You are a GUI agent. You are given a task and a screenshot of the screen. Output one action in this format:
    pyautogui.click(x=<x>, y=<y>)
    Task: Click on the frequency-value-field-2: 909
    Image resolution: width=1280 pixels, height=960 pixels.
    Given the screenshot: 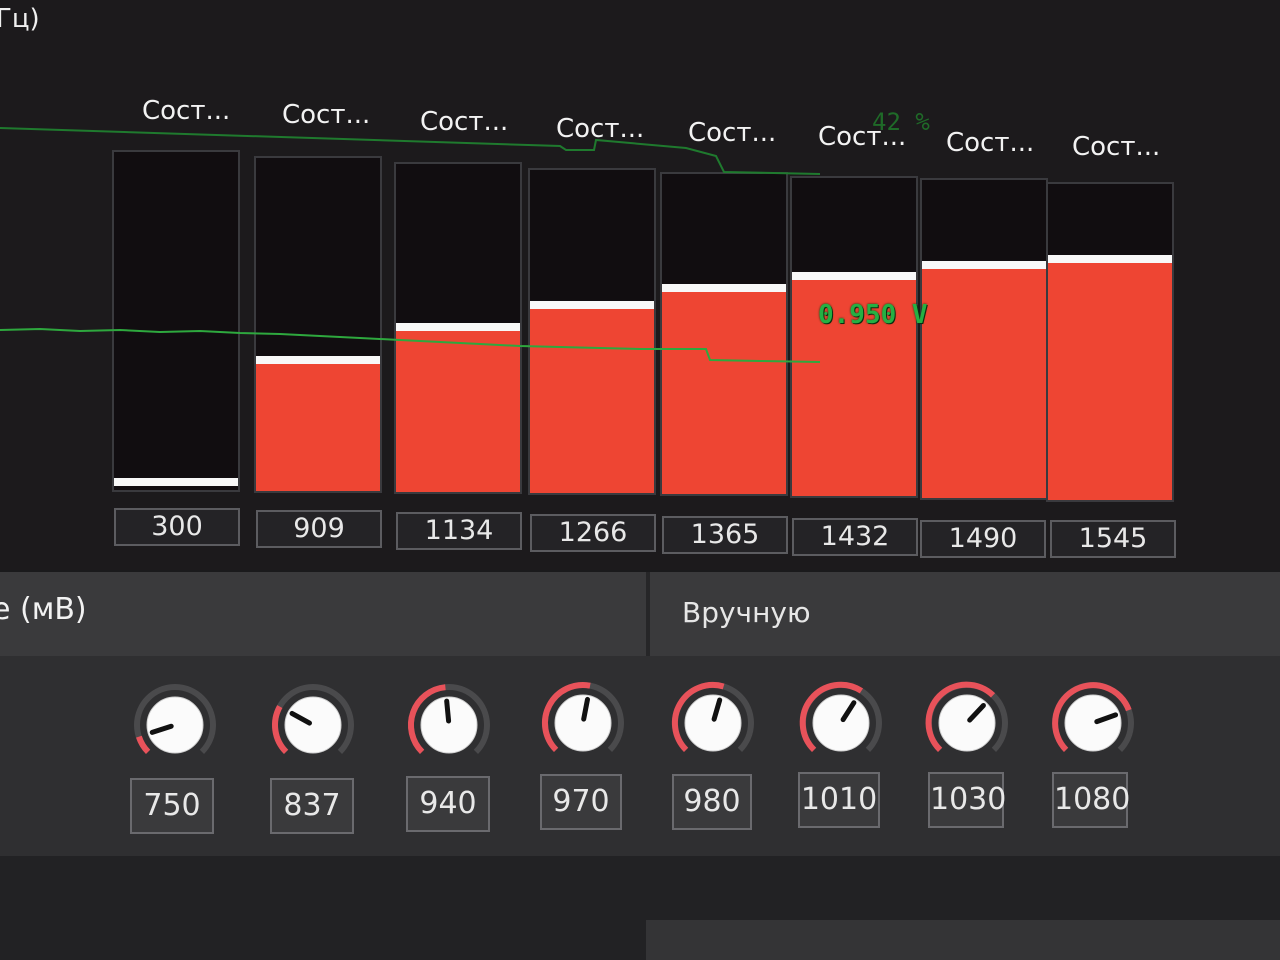 What is the action you would take?
    pyautogui.click(x=319, y=529)
    